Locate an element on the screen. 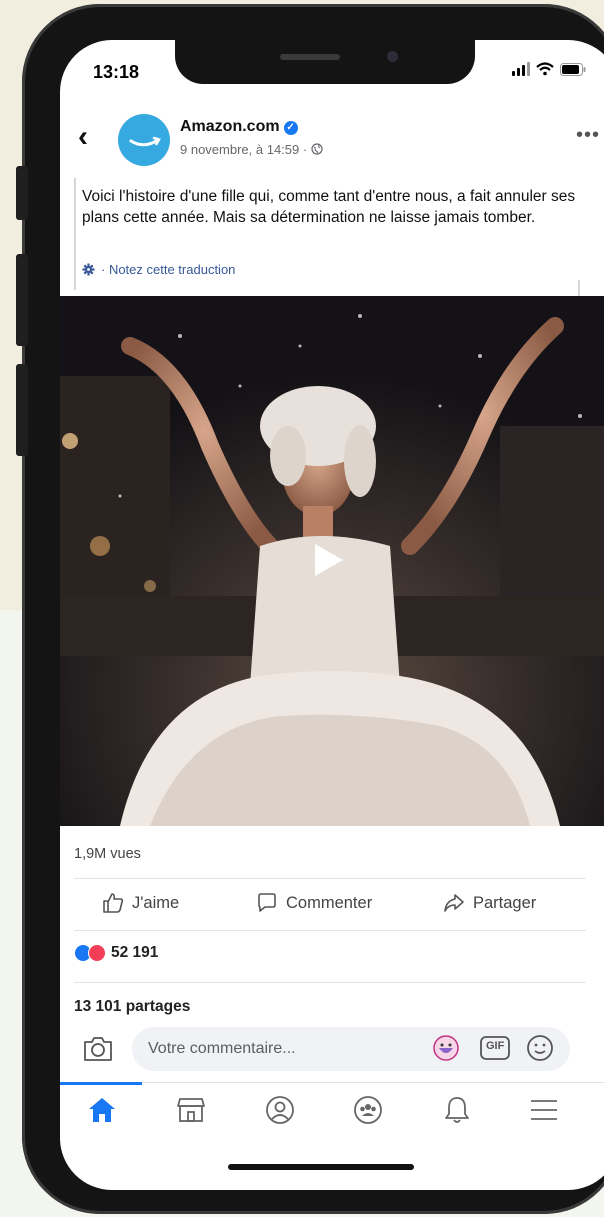 This screenshot has height=1217, width=604. home-icon is located at coordinates (102, 1110).